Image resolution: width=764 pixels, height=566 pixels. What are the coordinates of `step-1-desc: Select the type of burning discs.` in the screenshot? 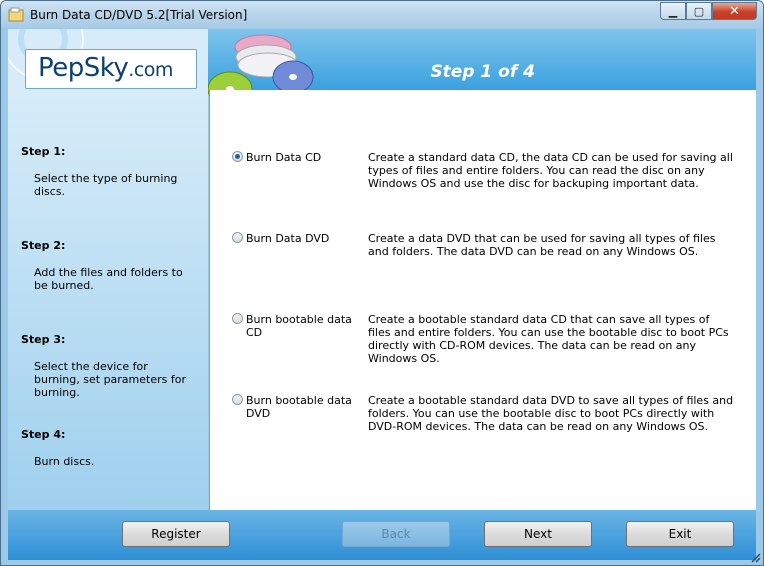 It's located at (106, 185).